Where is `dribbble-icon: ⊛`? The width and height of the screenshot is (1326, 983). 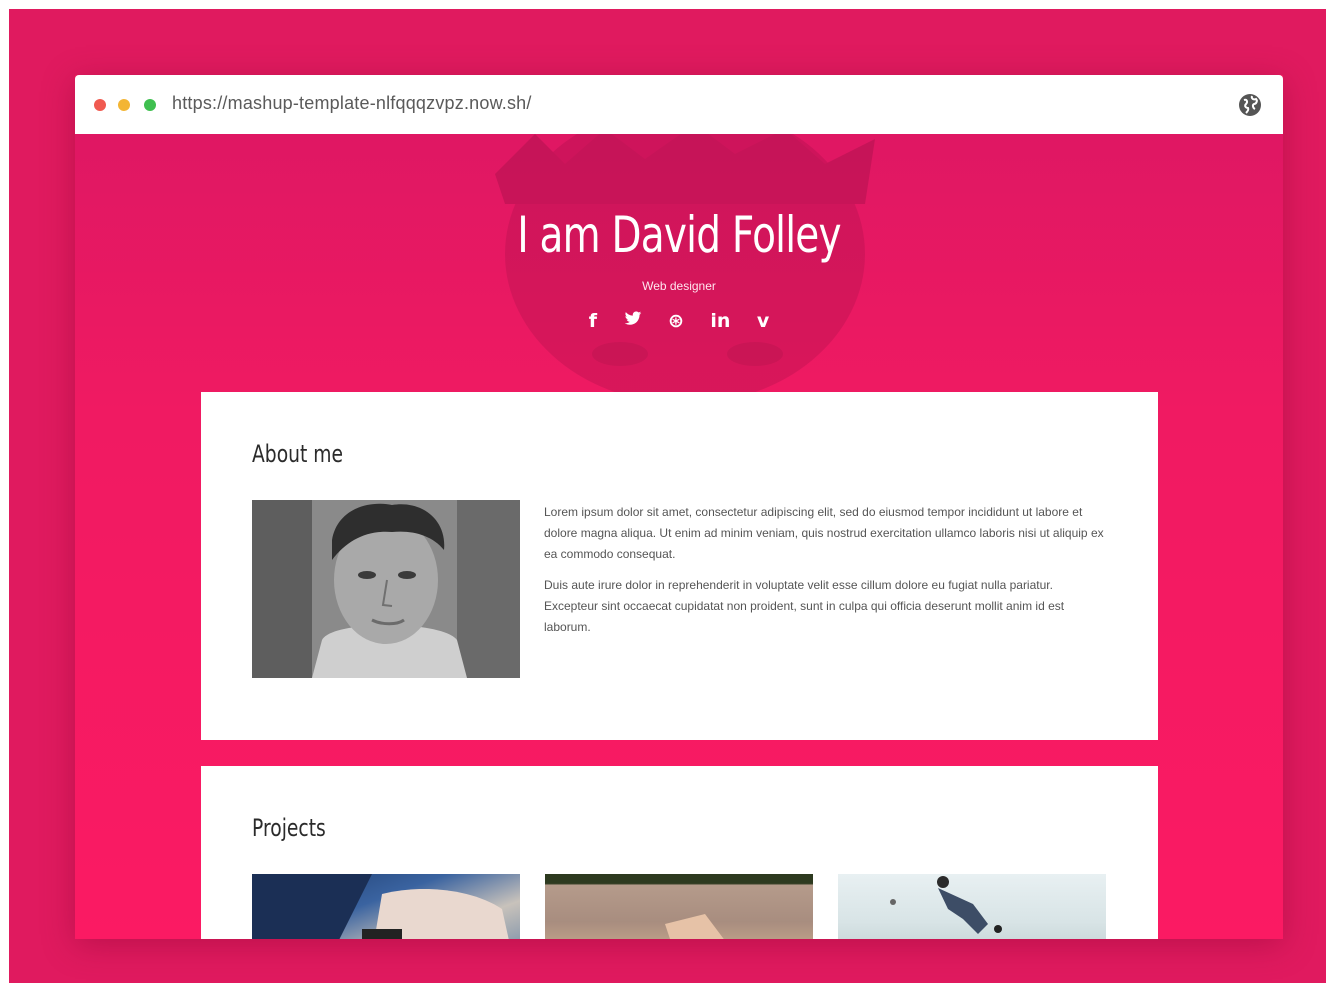 dribbble-icon: ⊛ is located at coordinates (676, 321).